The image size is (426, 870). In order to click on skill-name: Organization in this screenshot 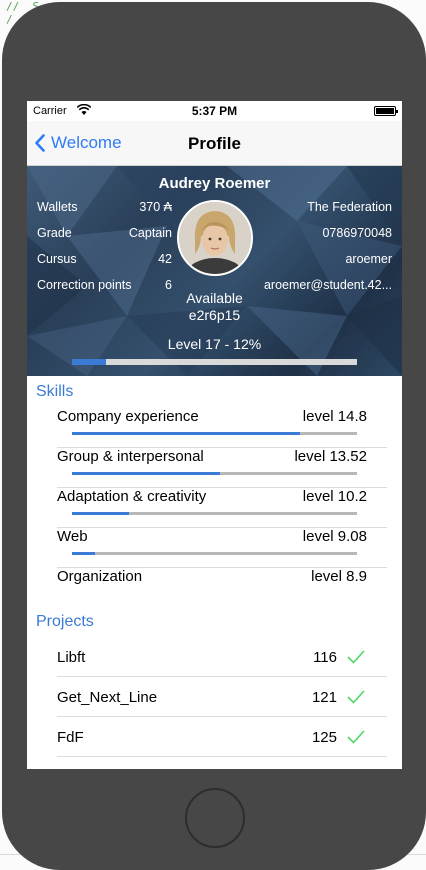, I will do `click(100, 576)`.